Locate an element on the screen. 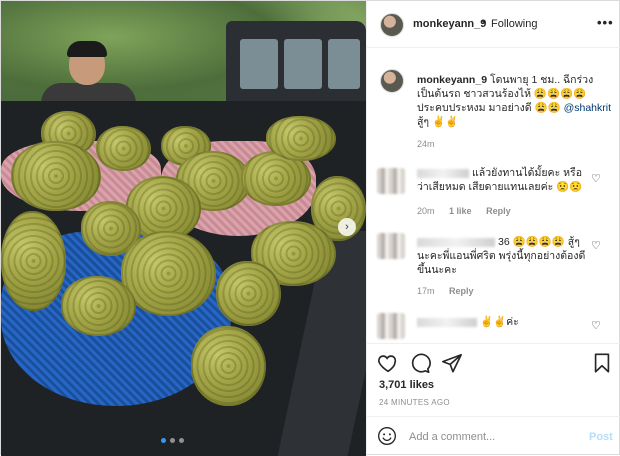  comment-time: 20m is located at coordinates (426, 211).